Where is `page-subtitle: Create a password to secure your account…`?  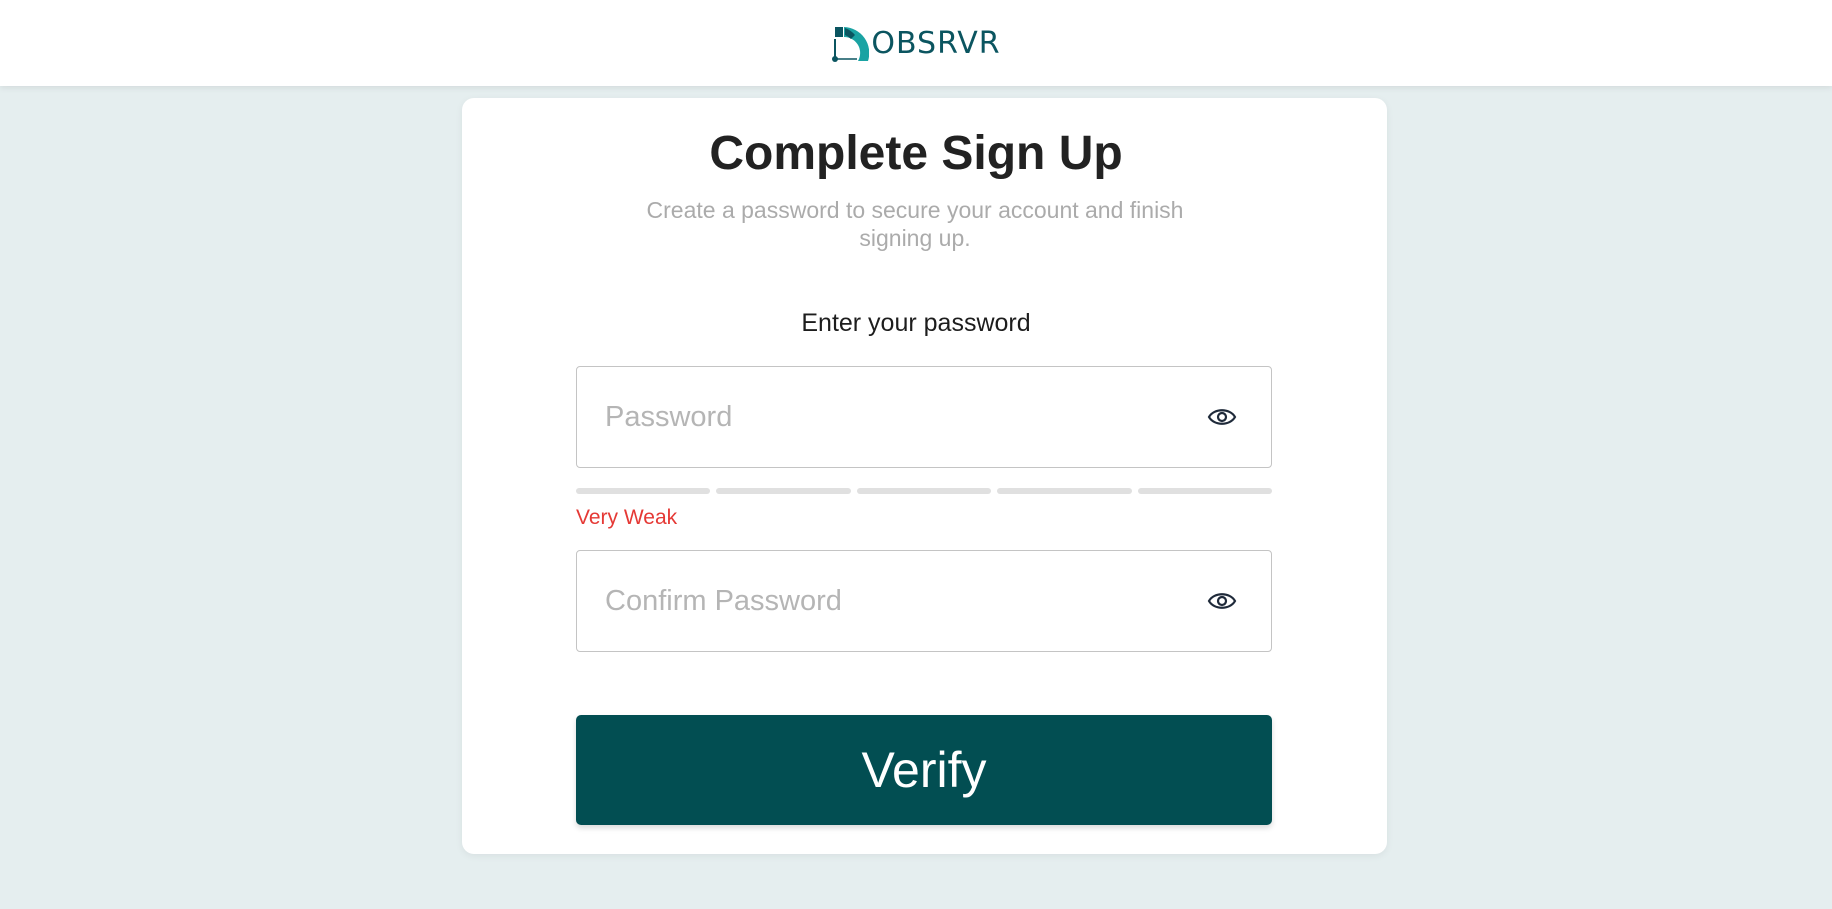
page-subtitle: Create a password to secure your account… is located at coordinates (915, 224).